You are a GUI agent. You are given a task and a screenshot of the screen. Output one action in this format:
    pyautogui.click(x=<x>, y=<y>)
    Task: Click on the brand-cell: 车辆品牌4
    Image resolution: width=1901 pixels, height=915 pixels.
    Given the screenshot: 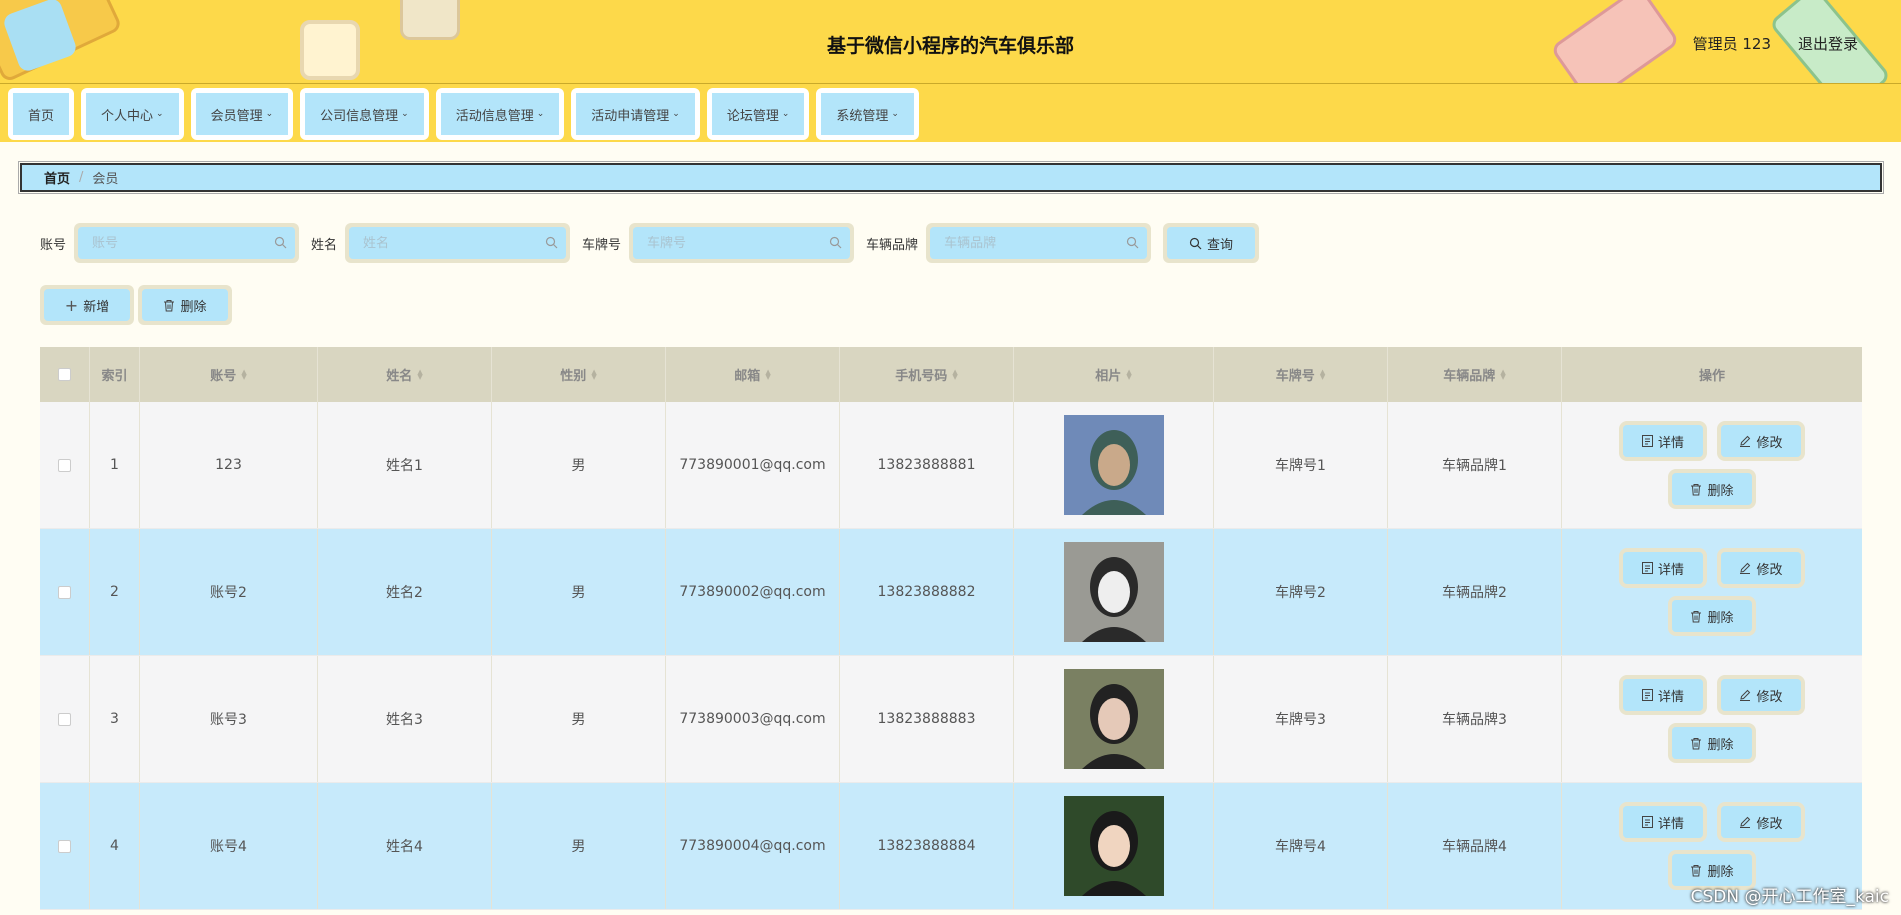 What is the action you would take?
    pyautogui.click(x=1475, y=846)
    